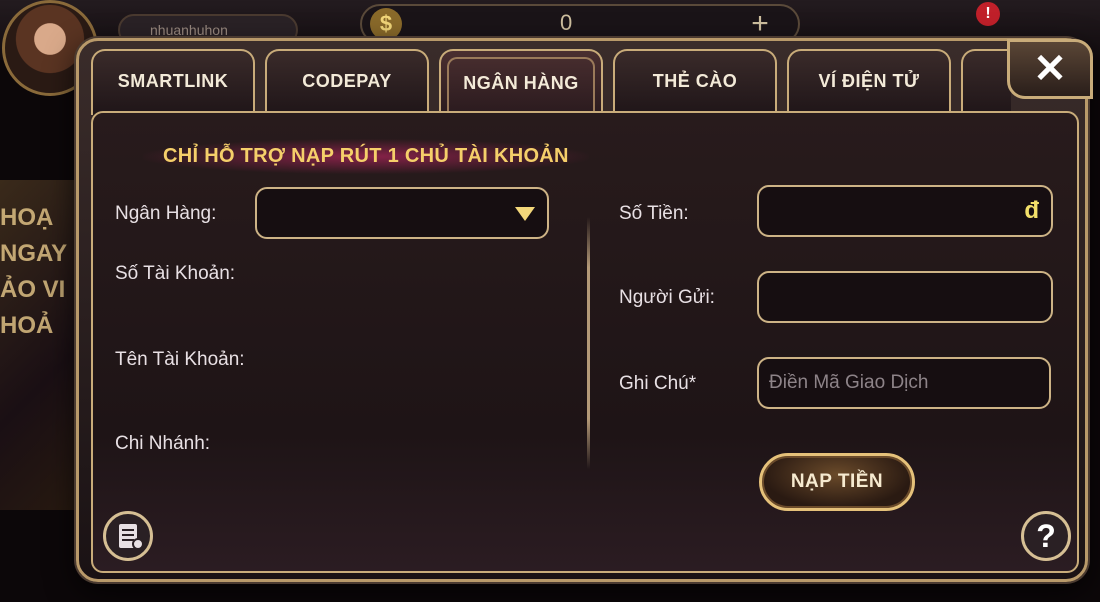  I want to click on amount-field: đ, so click(905, 211).